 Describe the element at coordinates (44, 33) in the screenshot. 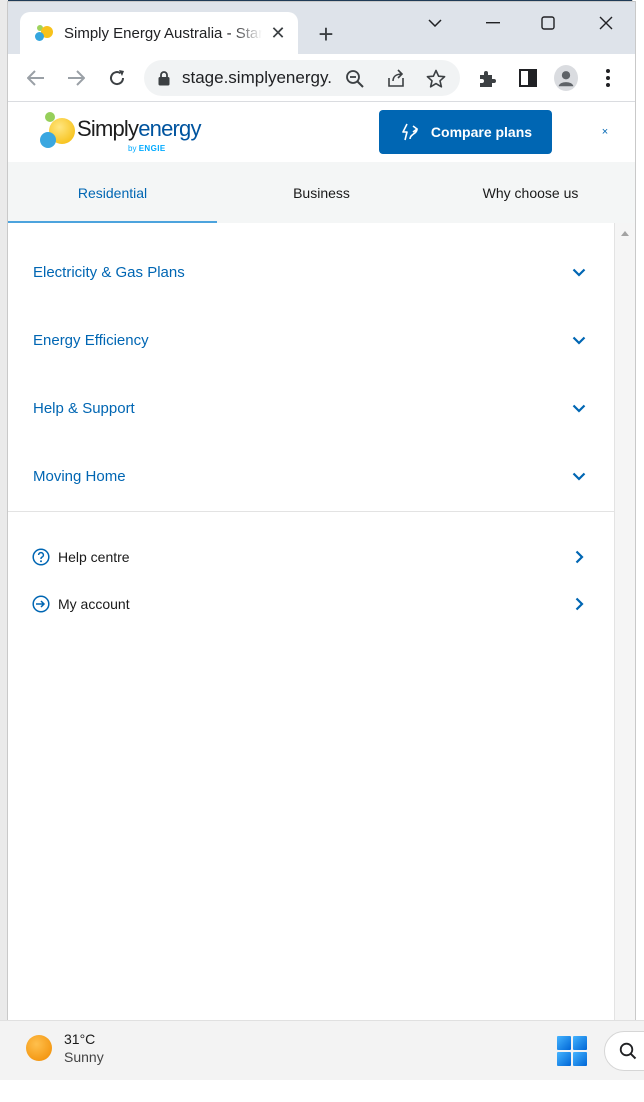

I see `site-favicon-icon` at that location.